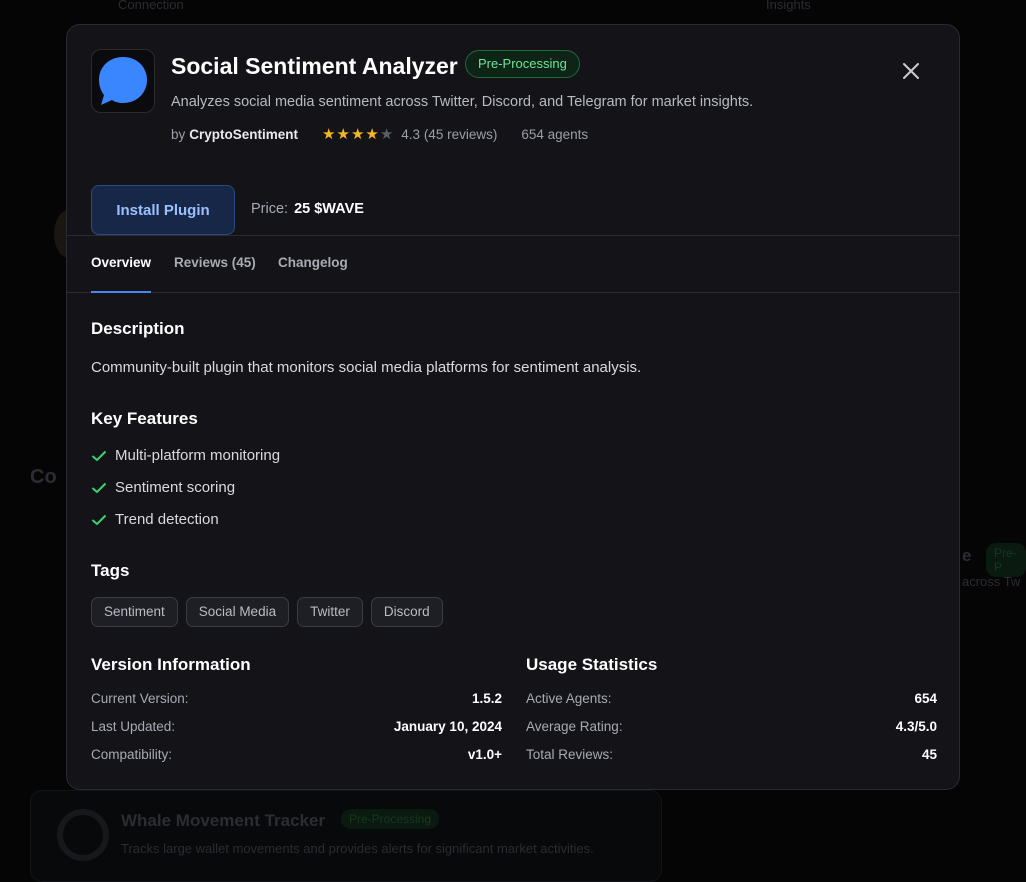 This screenshot has width=1026, height=882. What do you see at coordinates (447, 726) in the screenshot?
I see `stat-value: January 10, 2024` at bounding box center [447, 726].